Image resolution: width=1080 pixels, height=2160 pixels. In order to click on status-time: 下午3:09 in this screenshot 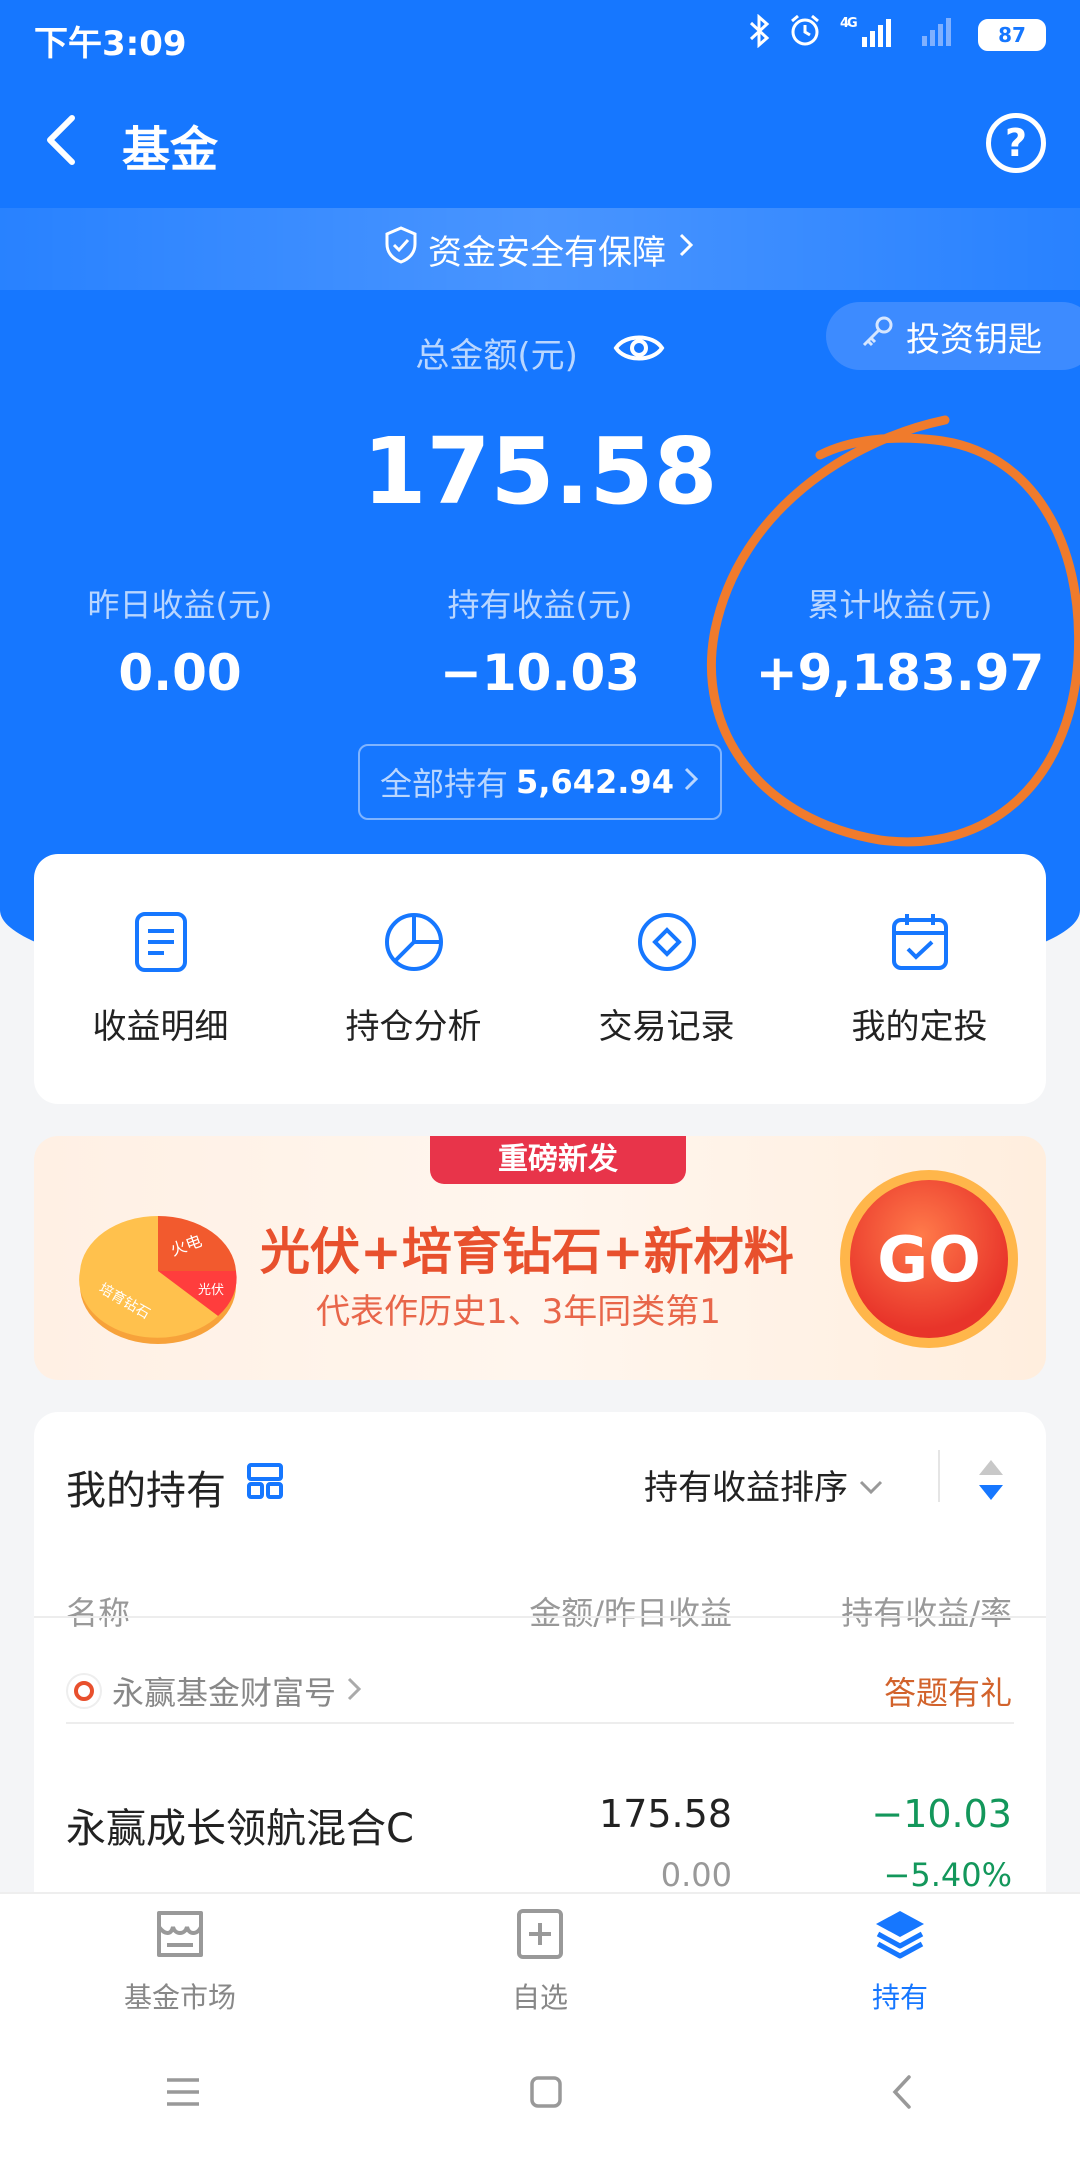, I will do `click(110, 44)`.